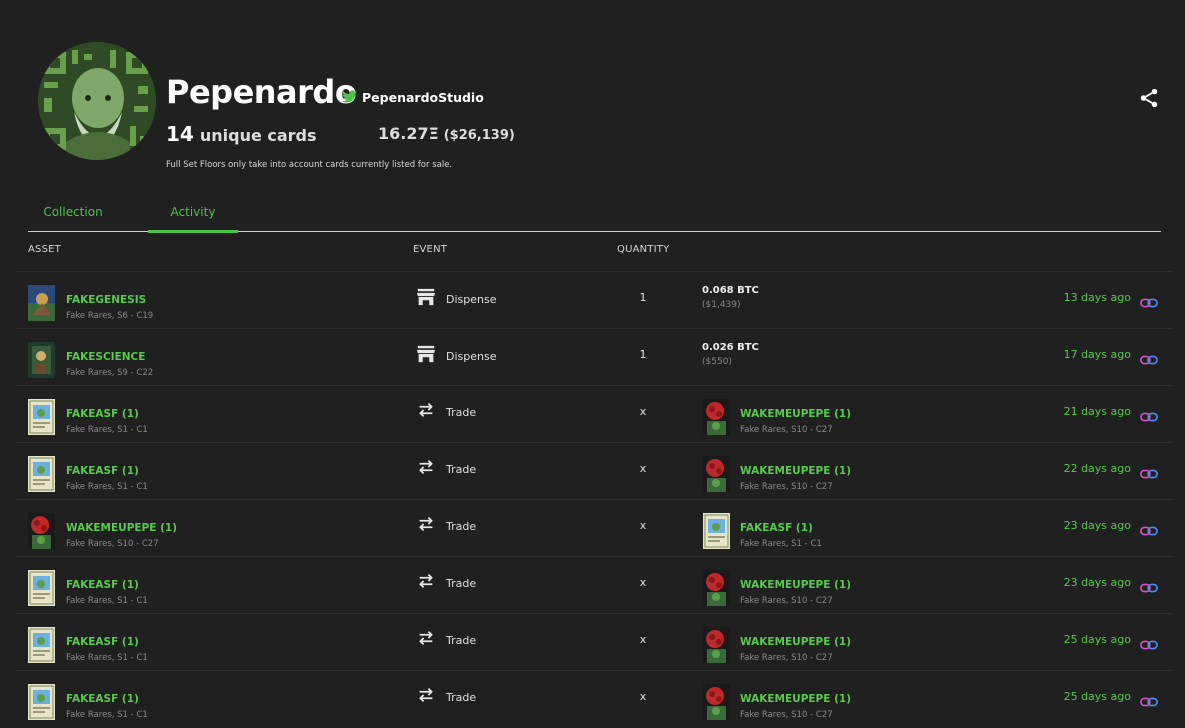 Image resolution: width=1185 pixels, height=728 pixels. I want to click on unique-cards-stat: 14 unique cards, so click(241, 134).